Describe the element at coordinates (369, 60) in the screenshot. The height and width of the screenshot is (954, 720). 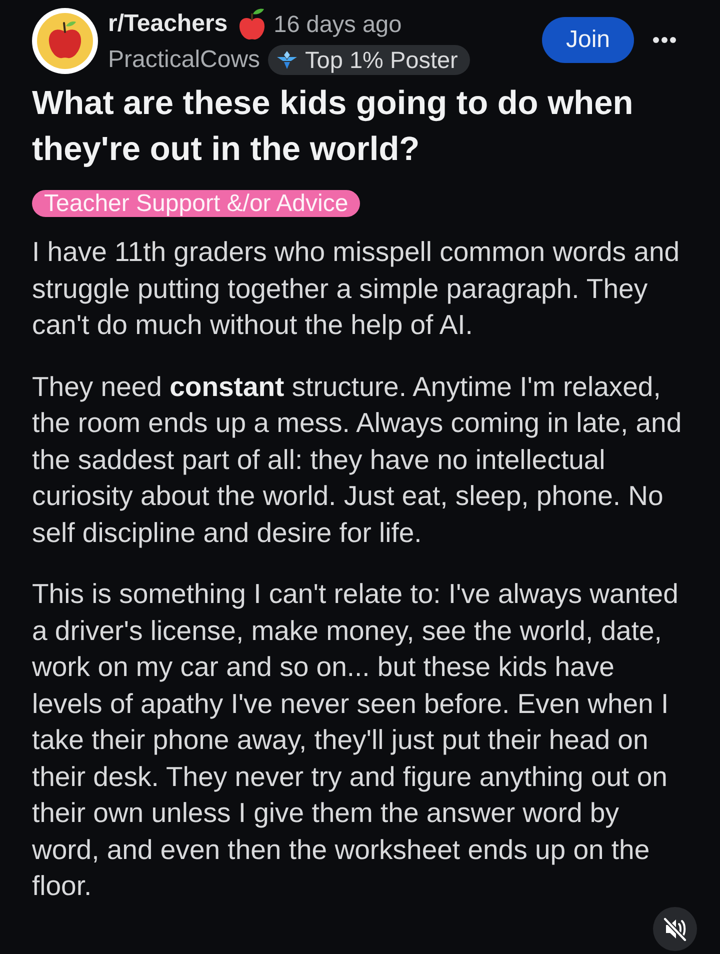
I see `poster-badge: Top 1% Poster` at that location.